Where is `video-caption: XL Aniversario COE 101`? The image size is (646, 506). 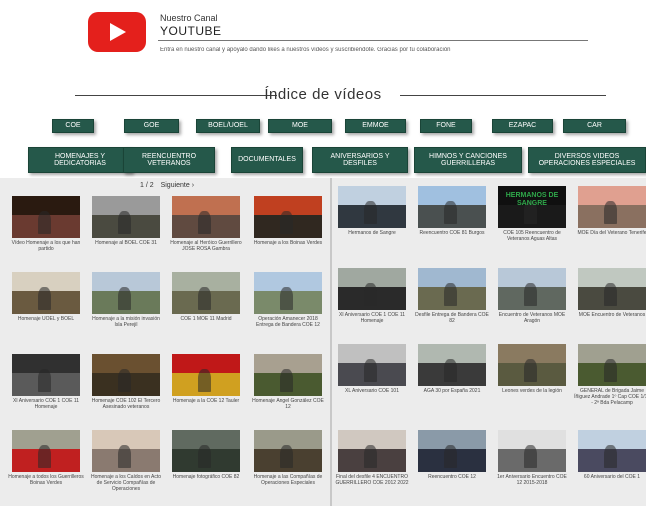 video-caption: XL Aniversario COE 101 is located at coordinates (372, 398).